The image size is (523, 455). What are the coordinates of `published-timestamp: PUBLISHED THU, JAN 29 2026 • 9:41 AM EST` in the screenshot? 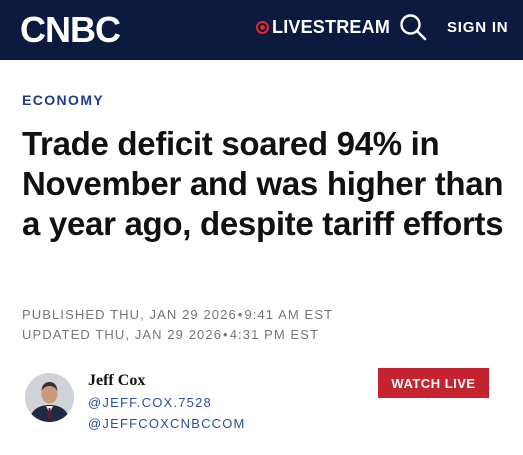 It's located at (177, 315).